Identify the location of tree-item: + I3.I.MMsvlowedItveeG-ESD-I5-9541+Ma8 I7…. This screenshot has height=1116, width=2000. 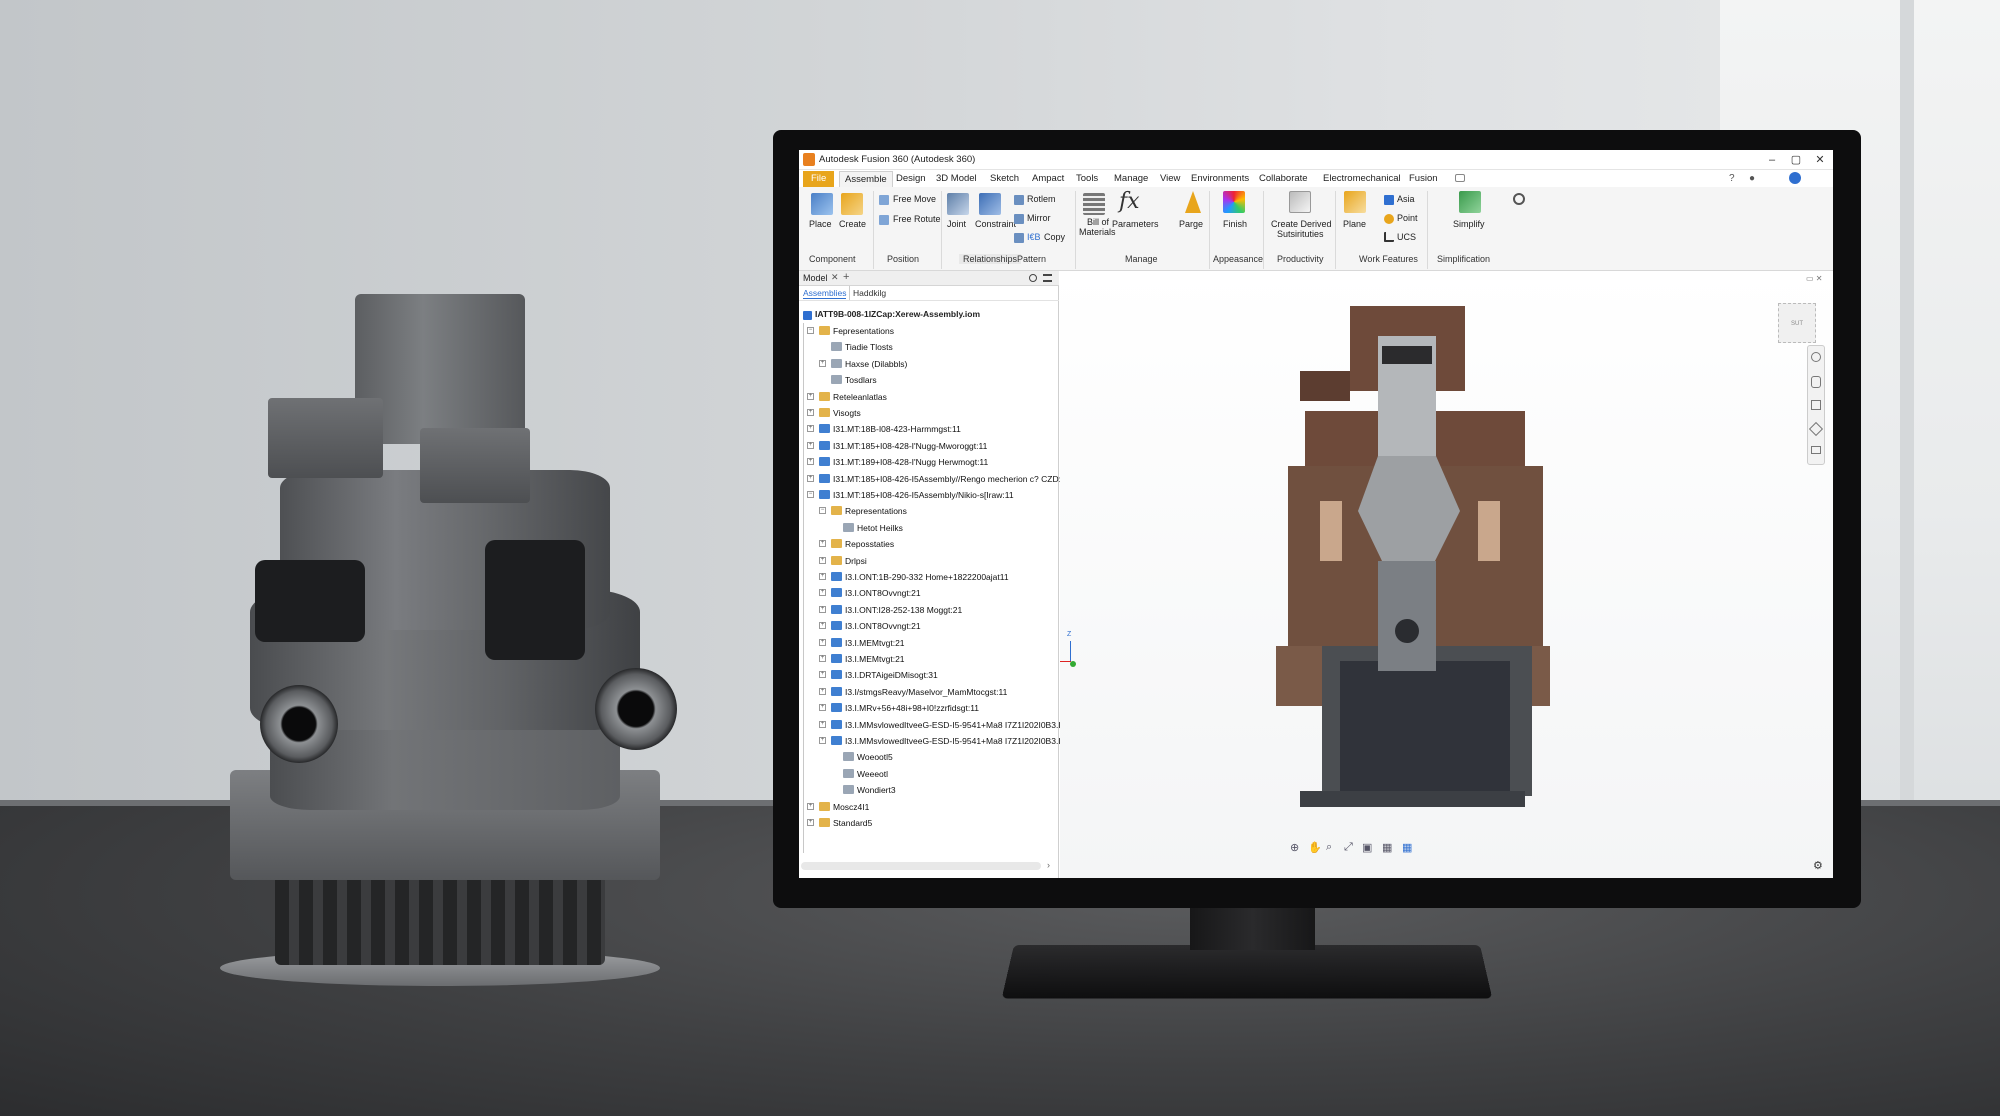
(942, 725).